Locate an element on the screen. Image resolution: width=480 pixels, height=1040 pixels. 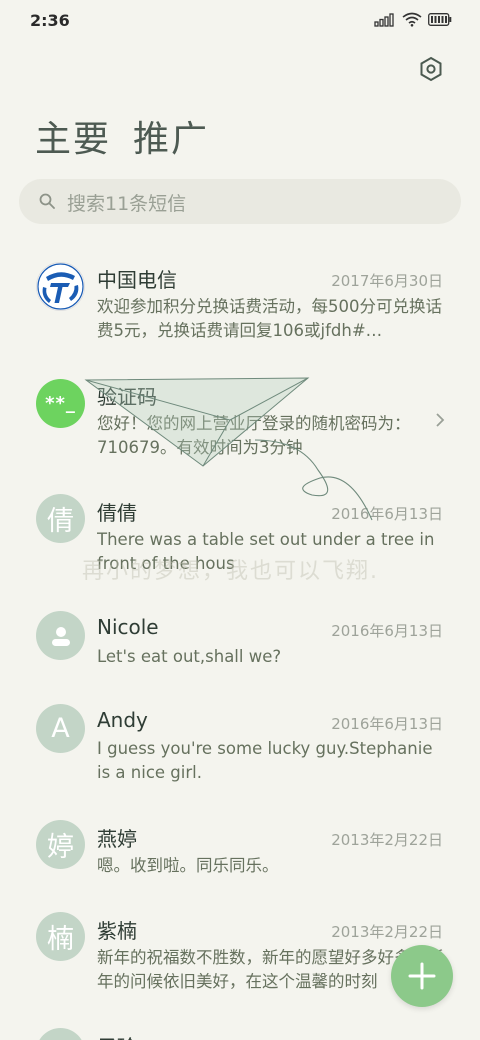
compose-button is located at coordinates (422, 976).